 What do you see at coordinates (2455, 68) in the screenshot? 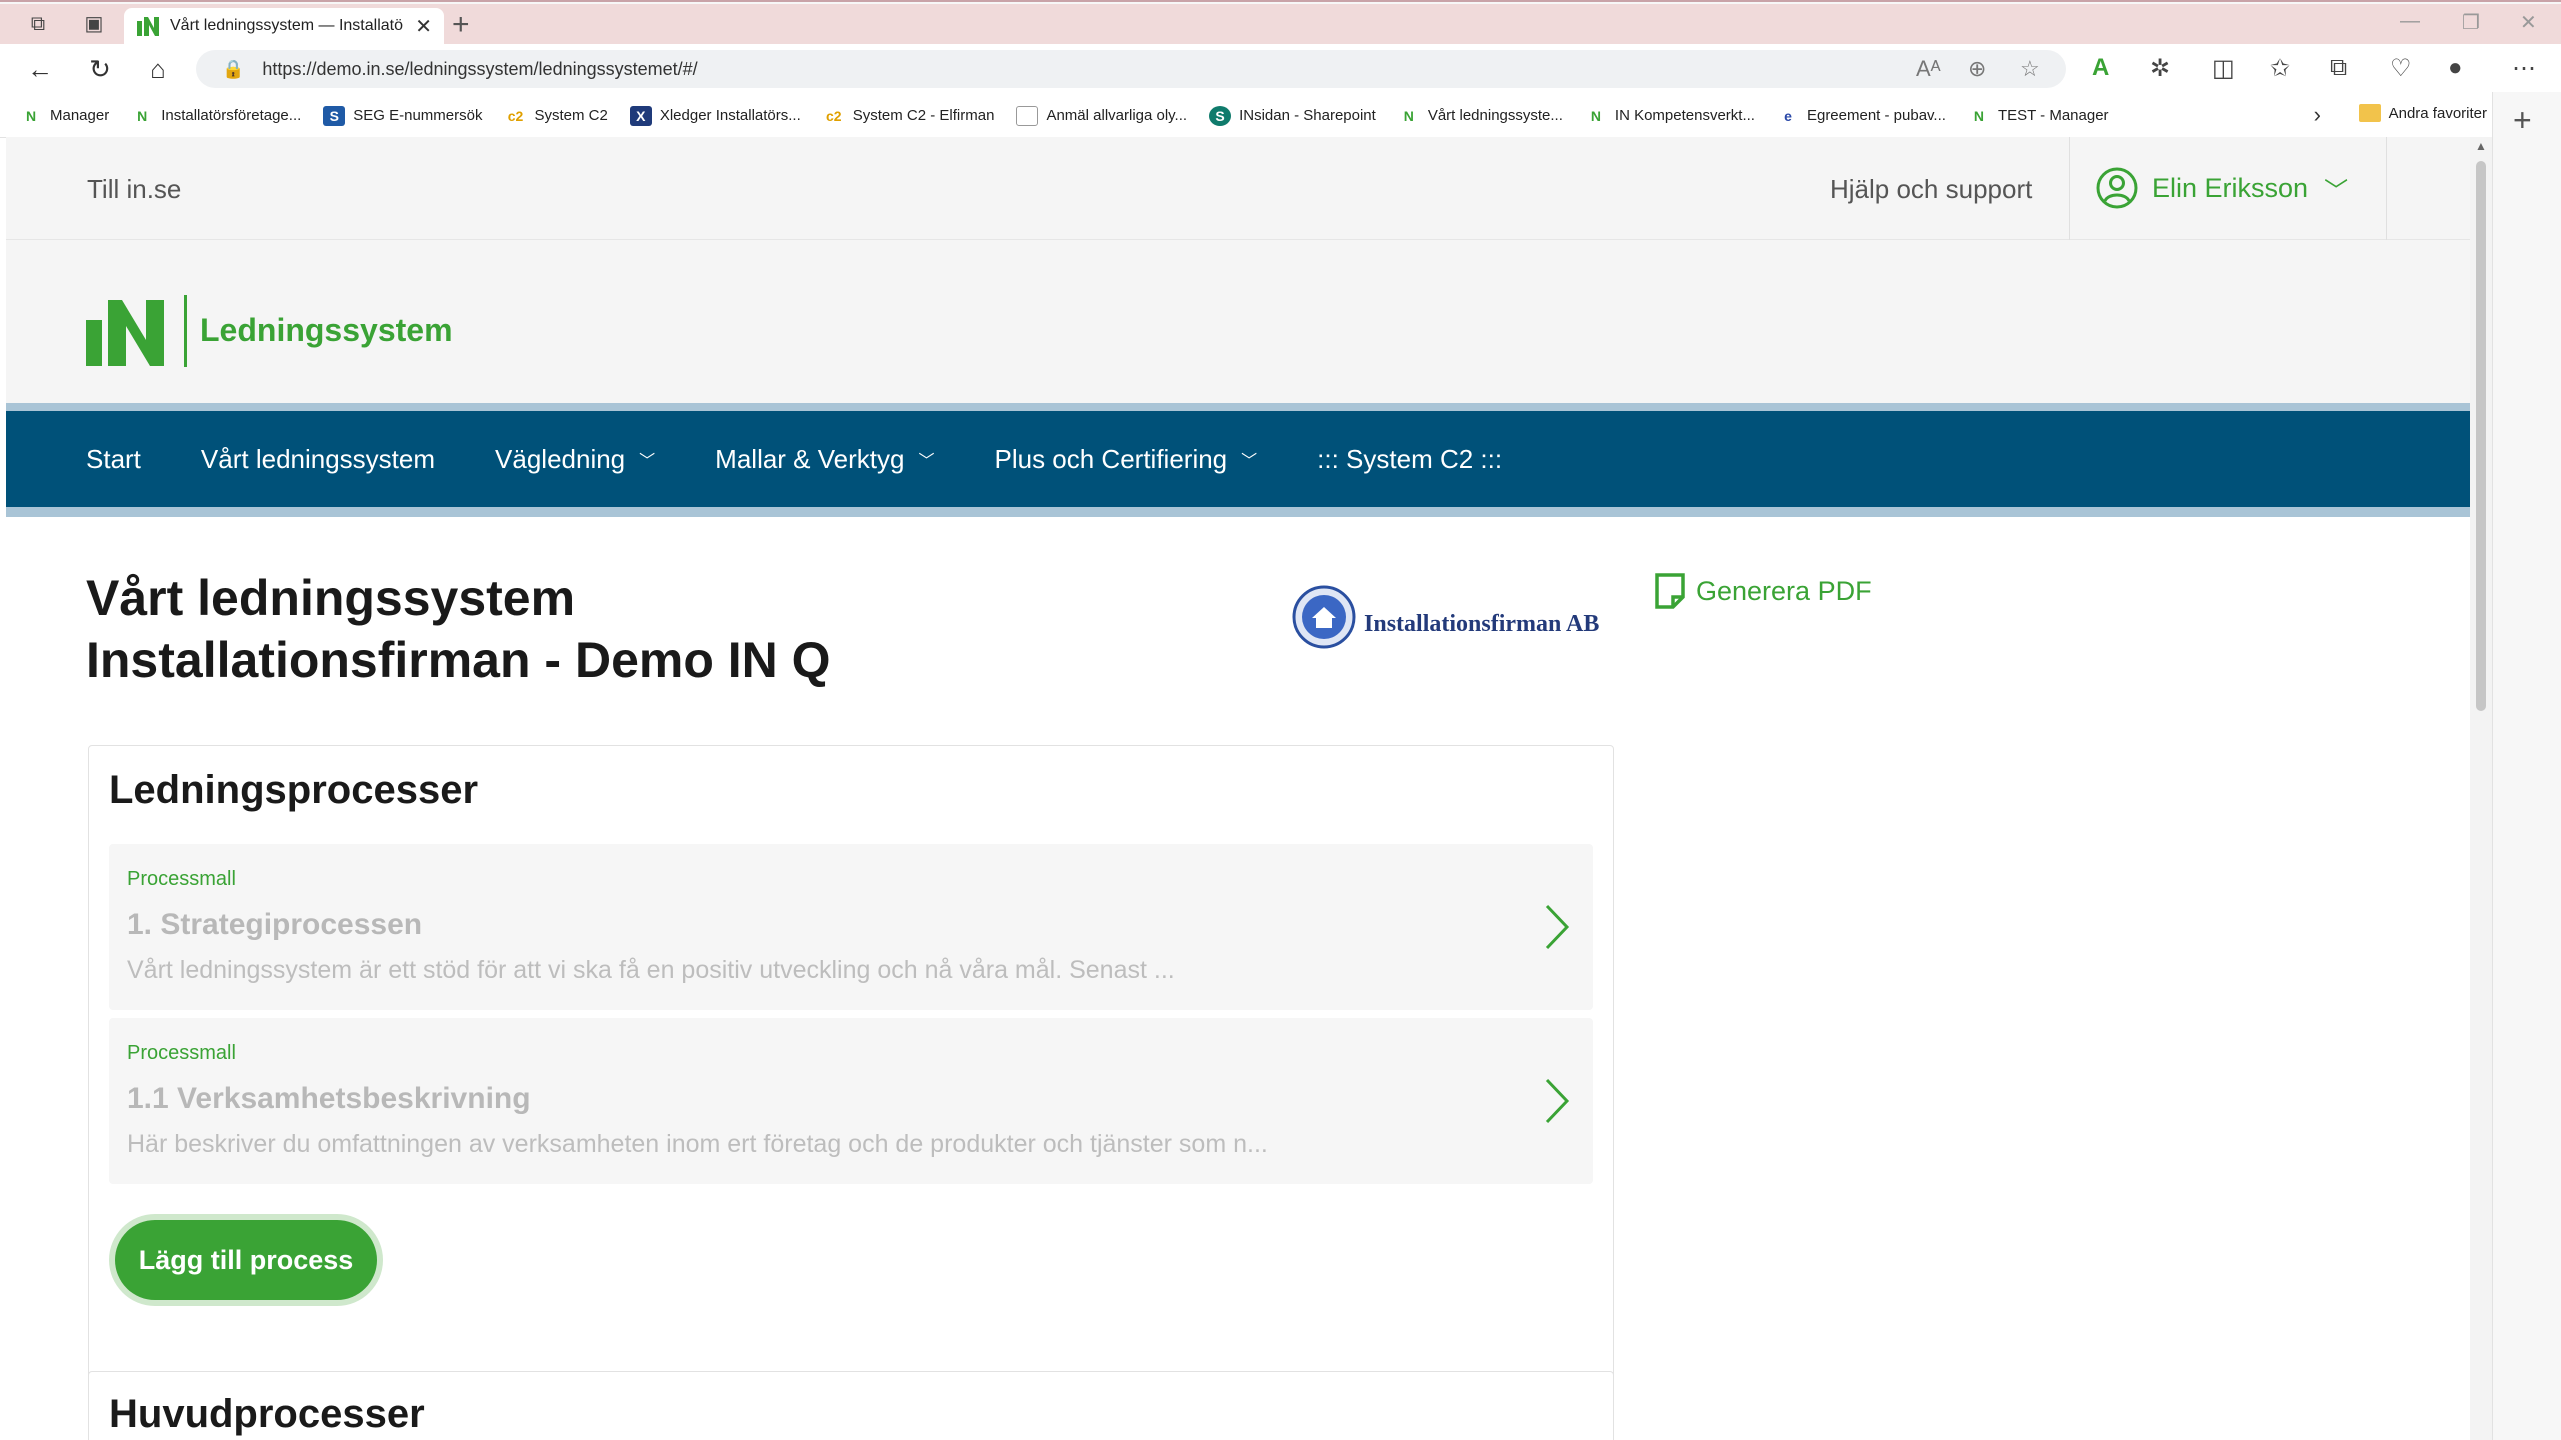
I see `profile-avatar: ●` at bounding box center [2455, 68].